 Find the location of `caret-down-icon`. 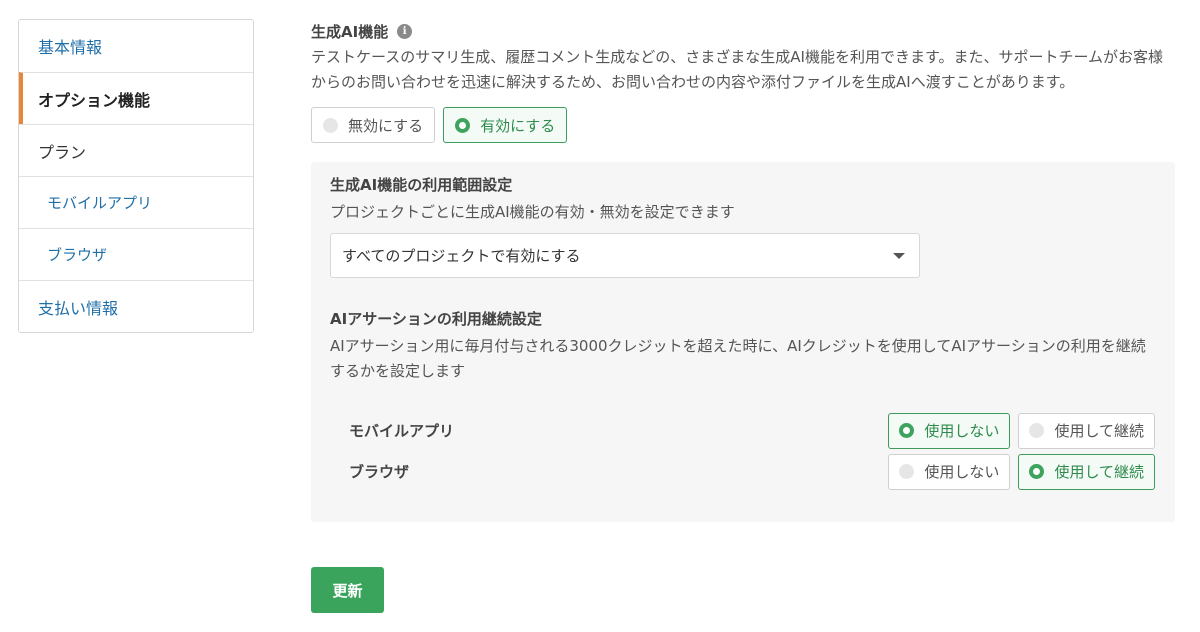

caret-down-icon is located at coordinates (899, 255).